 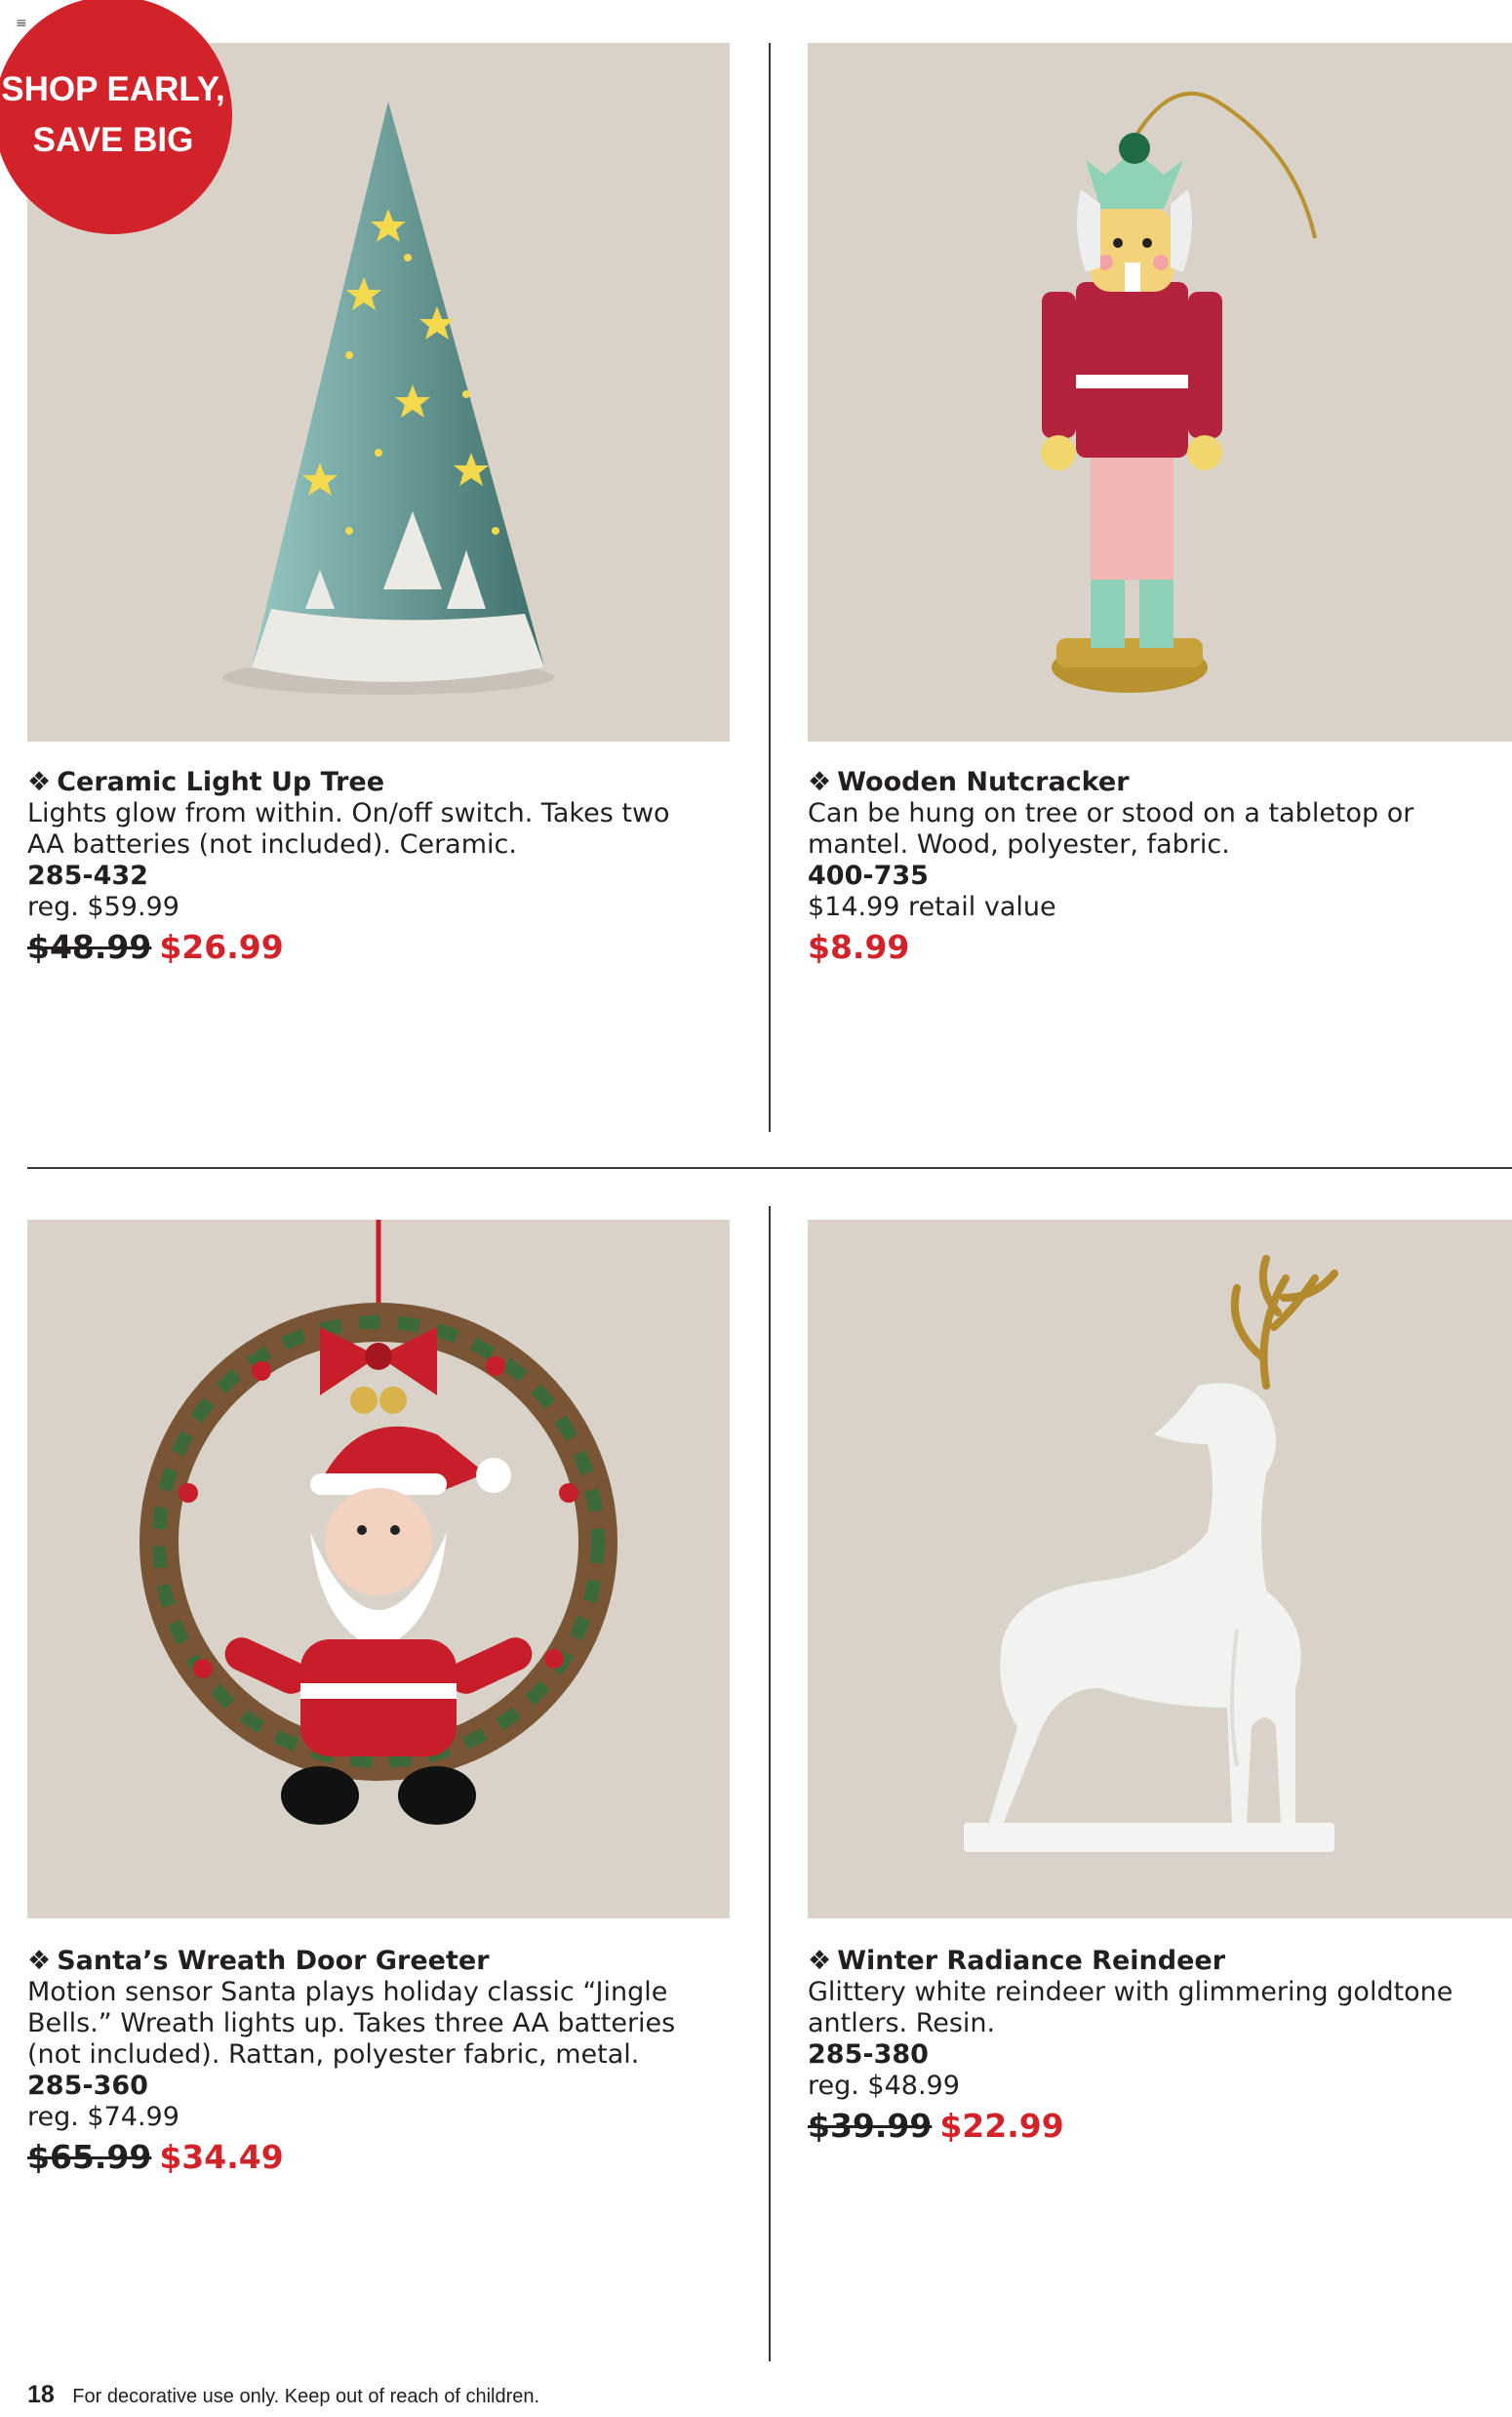 I want to click on product-sku: 285-360, so click(x=87, y=2086).